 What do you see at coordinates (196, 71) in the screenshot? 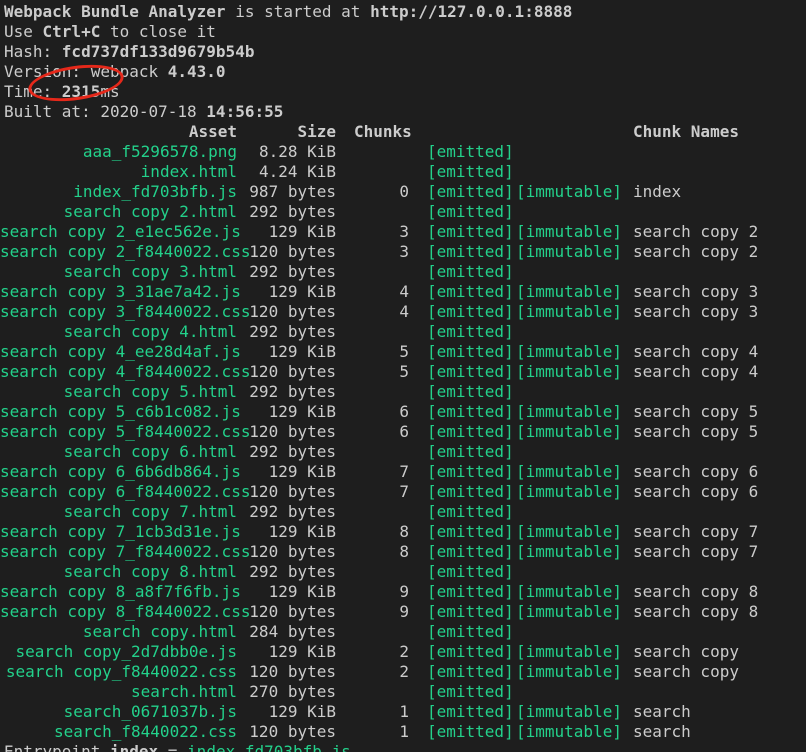
I see `version-value: 4.43.0` at bounding box center [196, 71].